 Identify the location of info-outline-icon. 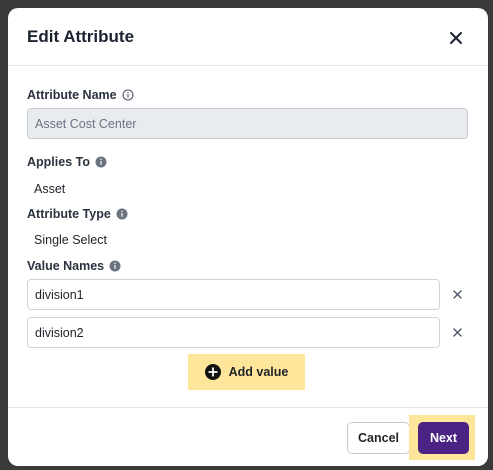
(128, 95).